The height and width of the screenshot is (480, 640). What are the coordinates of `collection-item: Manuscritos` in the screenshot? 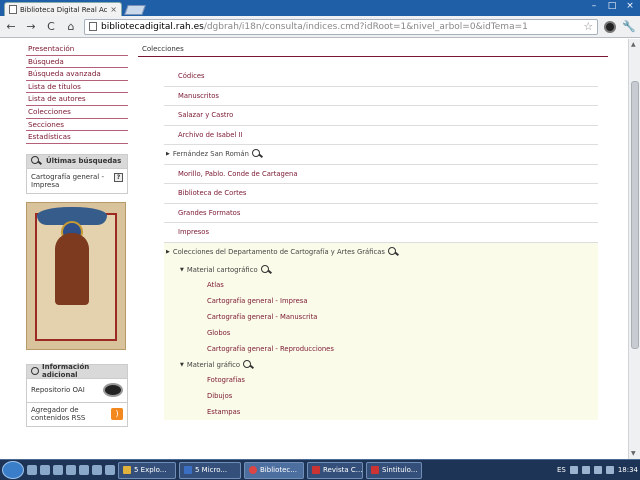 It's located at (381, 96).